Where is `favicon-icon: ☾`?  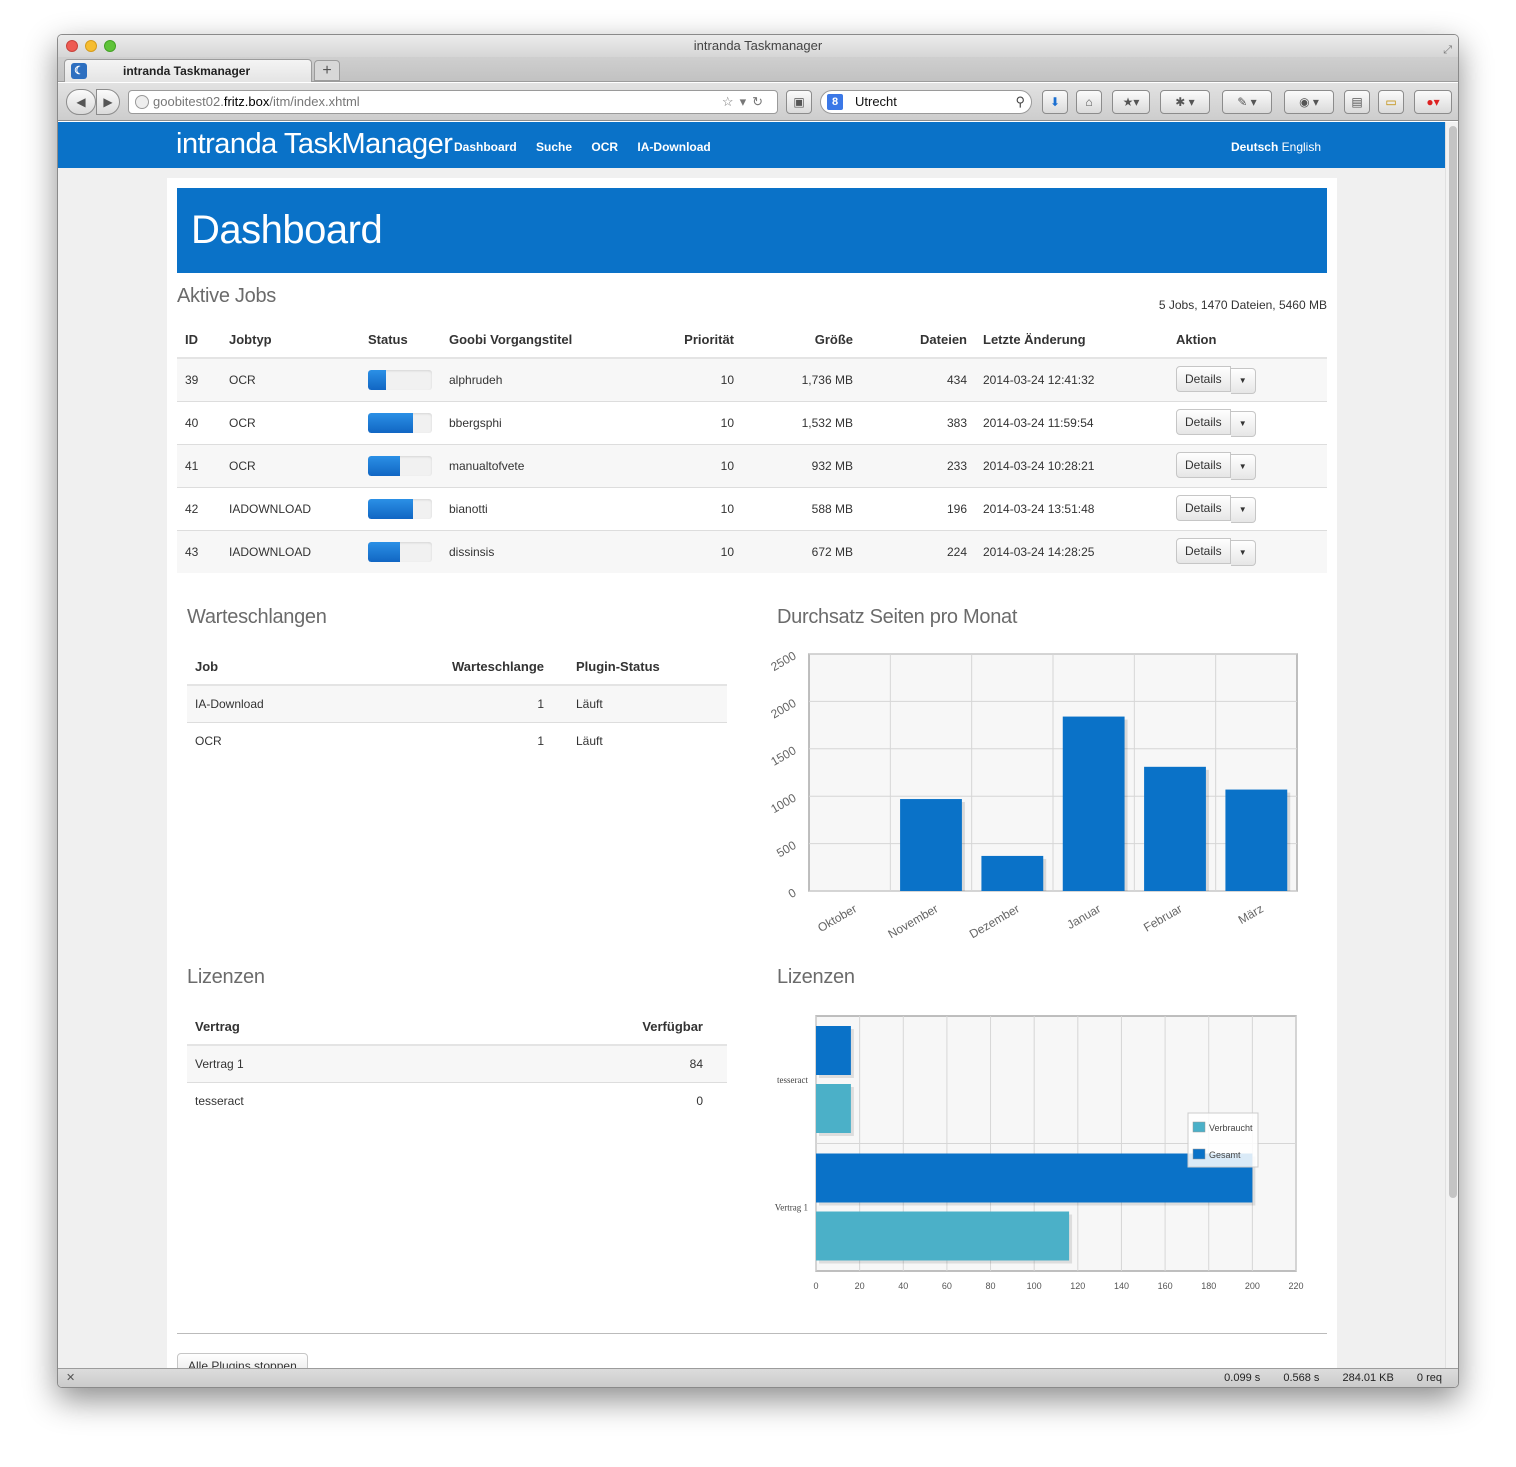 favicon-icon: ☾ is located at coordinates (79, 71).